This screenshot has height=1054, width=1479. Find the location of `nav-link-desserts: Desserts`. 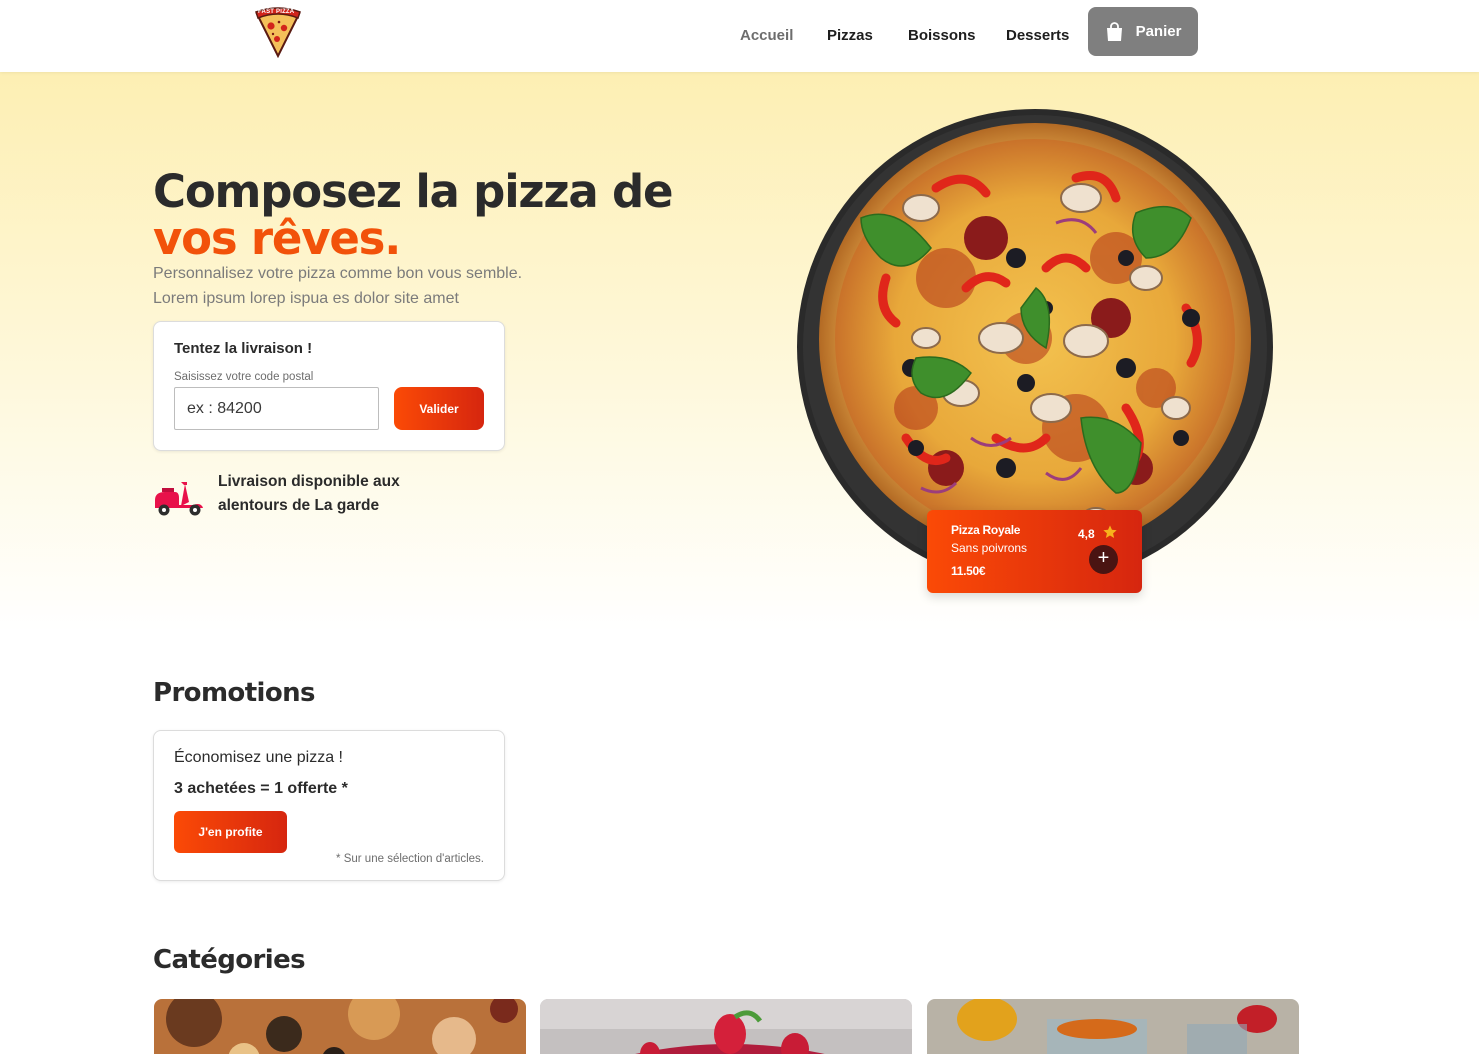

nav-link-desserts: Desserts is located at coordinates (1037, 35).